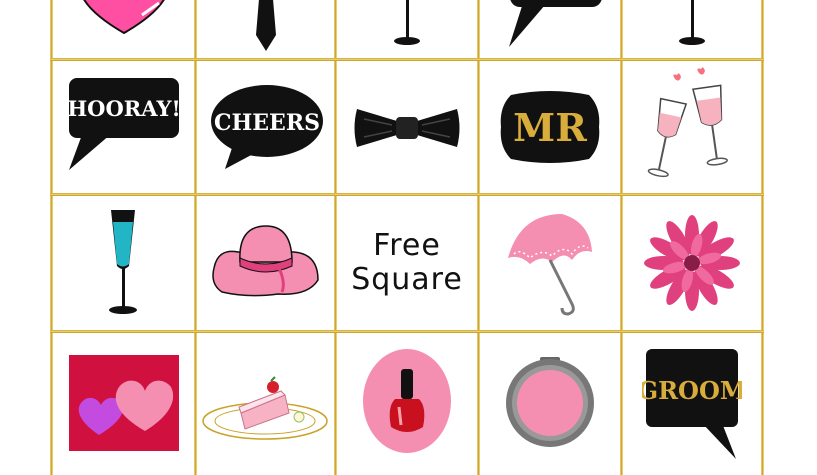 The height and width of the screenshot is (475, 817). I want to click on cell-necktie, so click(265, 29).